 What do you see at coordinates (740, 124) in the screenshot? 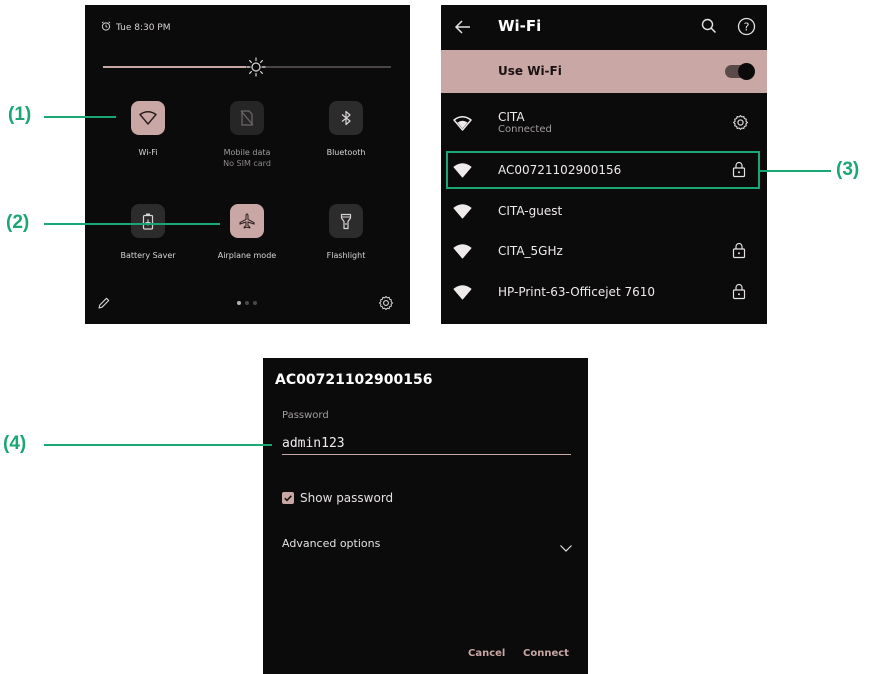
I see `network-settings-icon` at bounding box center [740, 124].